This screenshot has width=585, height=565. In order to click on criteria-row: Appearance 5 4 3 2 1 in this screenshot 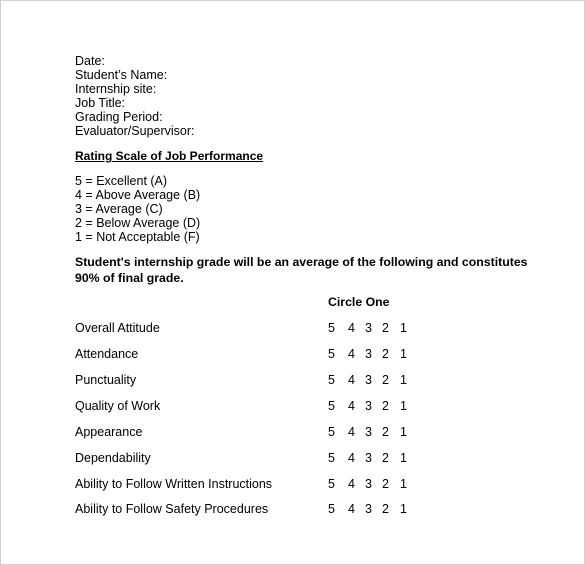, I will do `click(255, 433)`.